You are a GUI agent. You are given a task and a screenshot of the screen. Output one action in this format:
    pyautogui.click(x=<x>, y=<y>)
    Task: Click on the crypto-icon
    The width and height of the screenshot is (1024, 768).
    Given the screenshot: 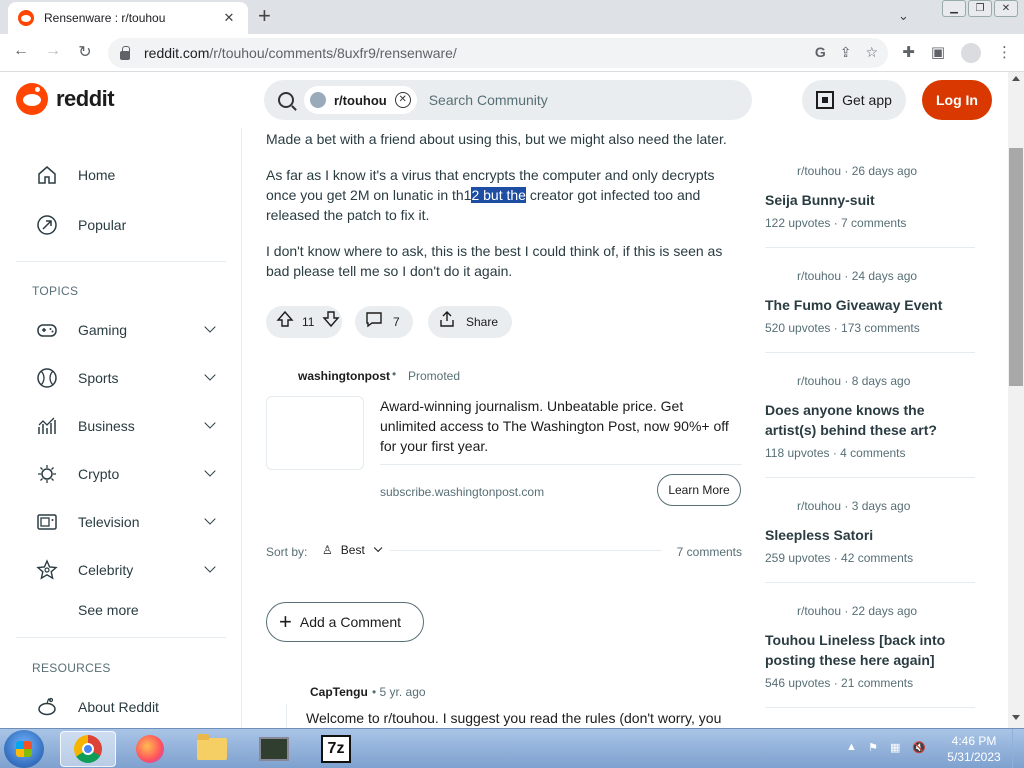 What is the action you would take?
    pyautogui.click(x=47, y=474)
    